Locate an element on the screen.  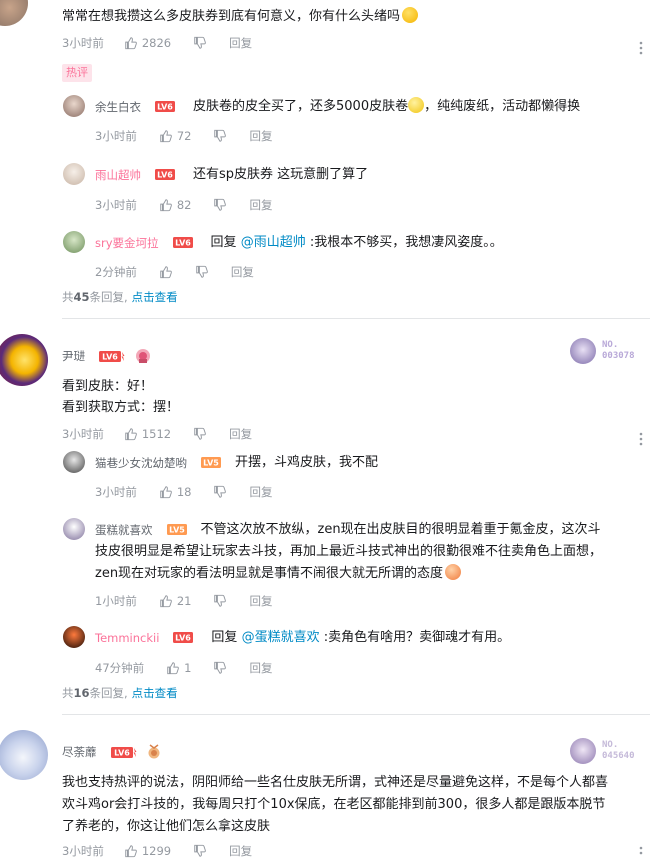
like-count: 82 is located at coordinates (184, 205).